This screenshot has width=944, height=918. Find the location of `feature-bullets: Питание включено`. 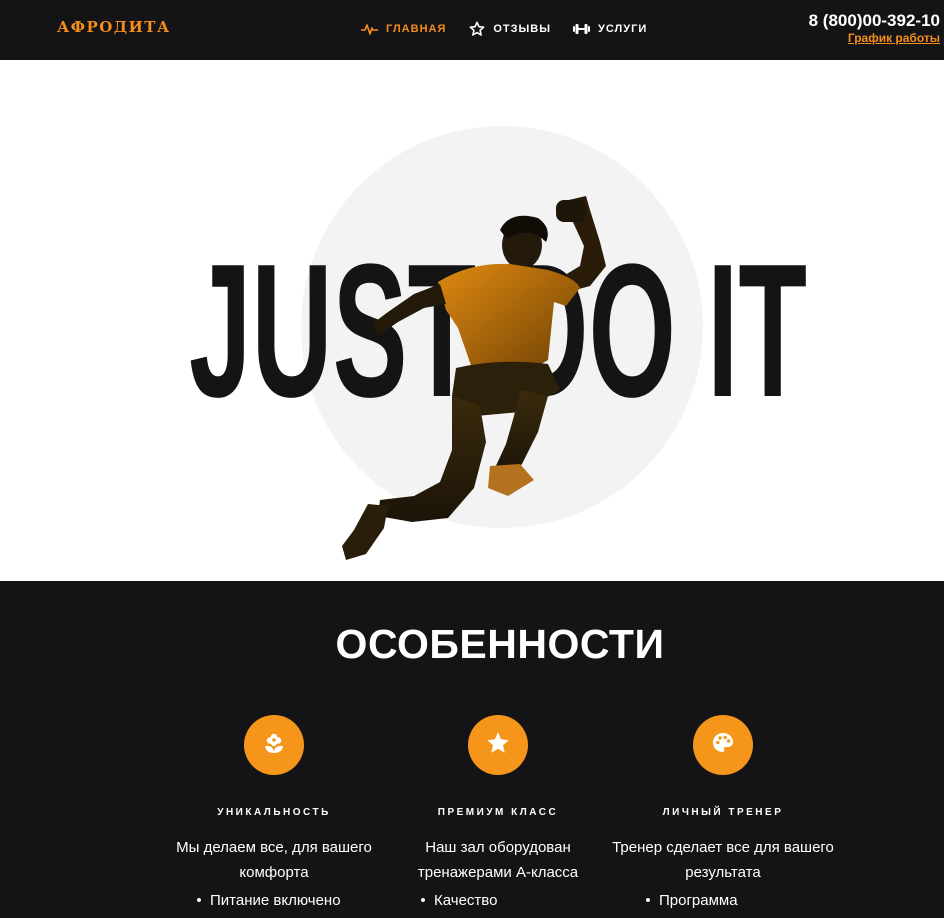

feature-bullets: Питание включено is located at coordinates (274, 901).